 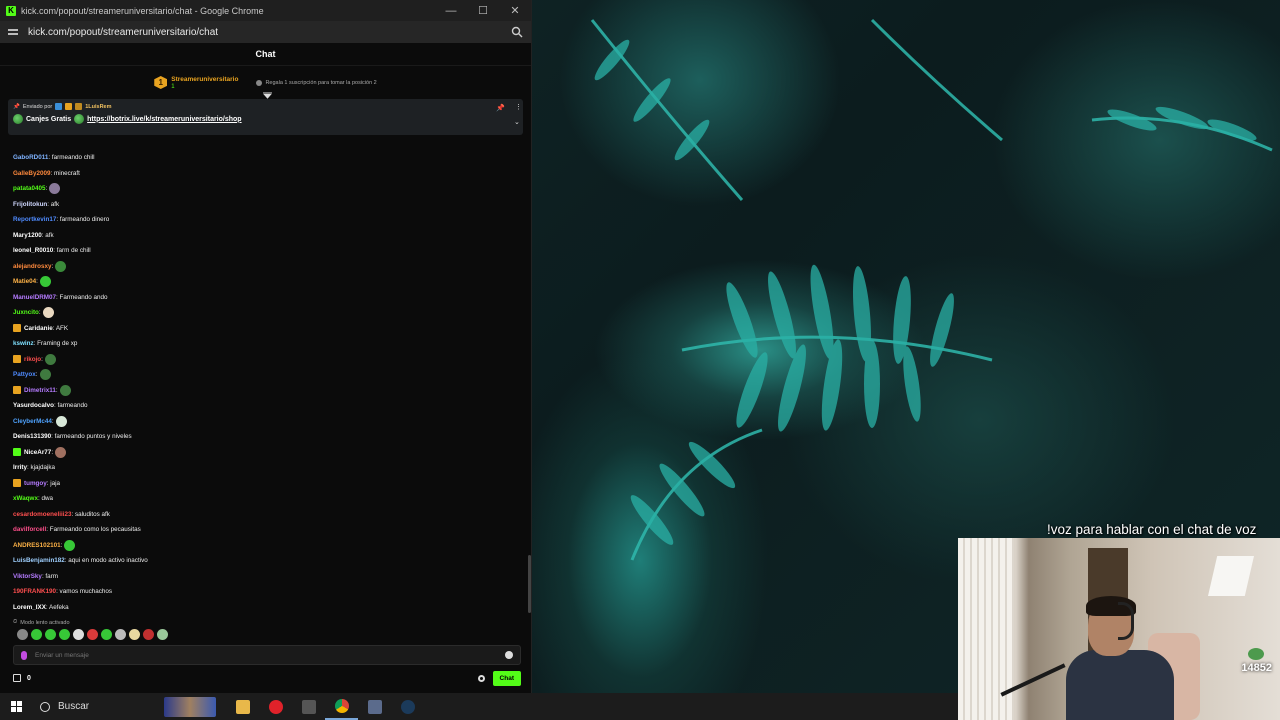 What do you see at coordinates (266, 484) in the screenshot?
I see `chat-message: tumgoy: jaja` at bounding box center [266, 484].